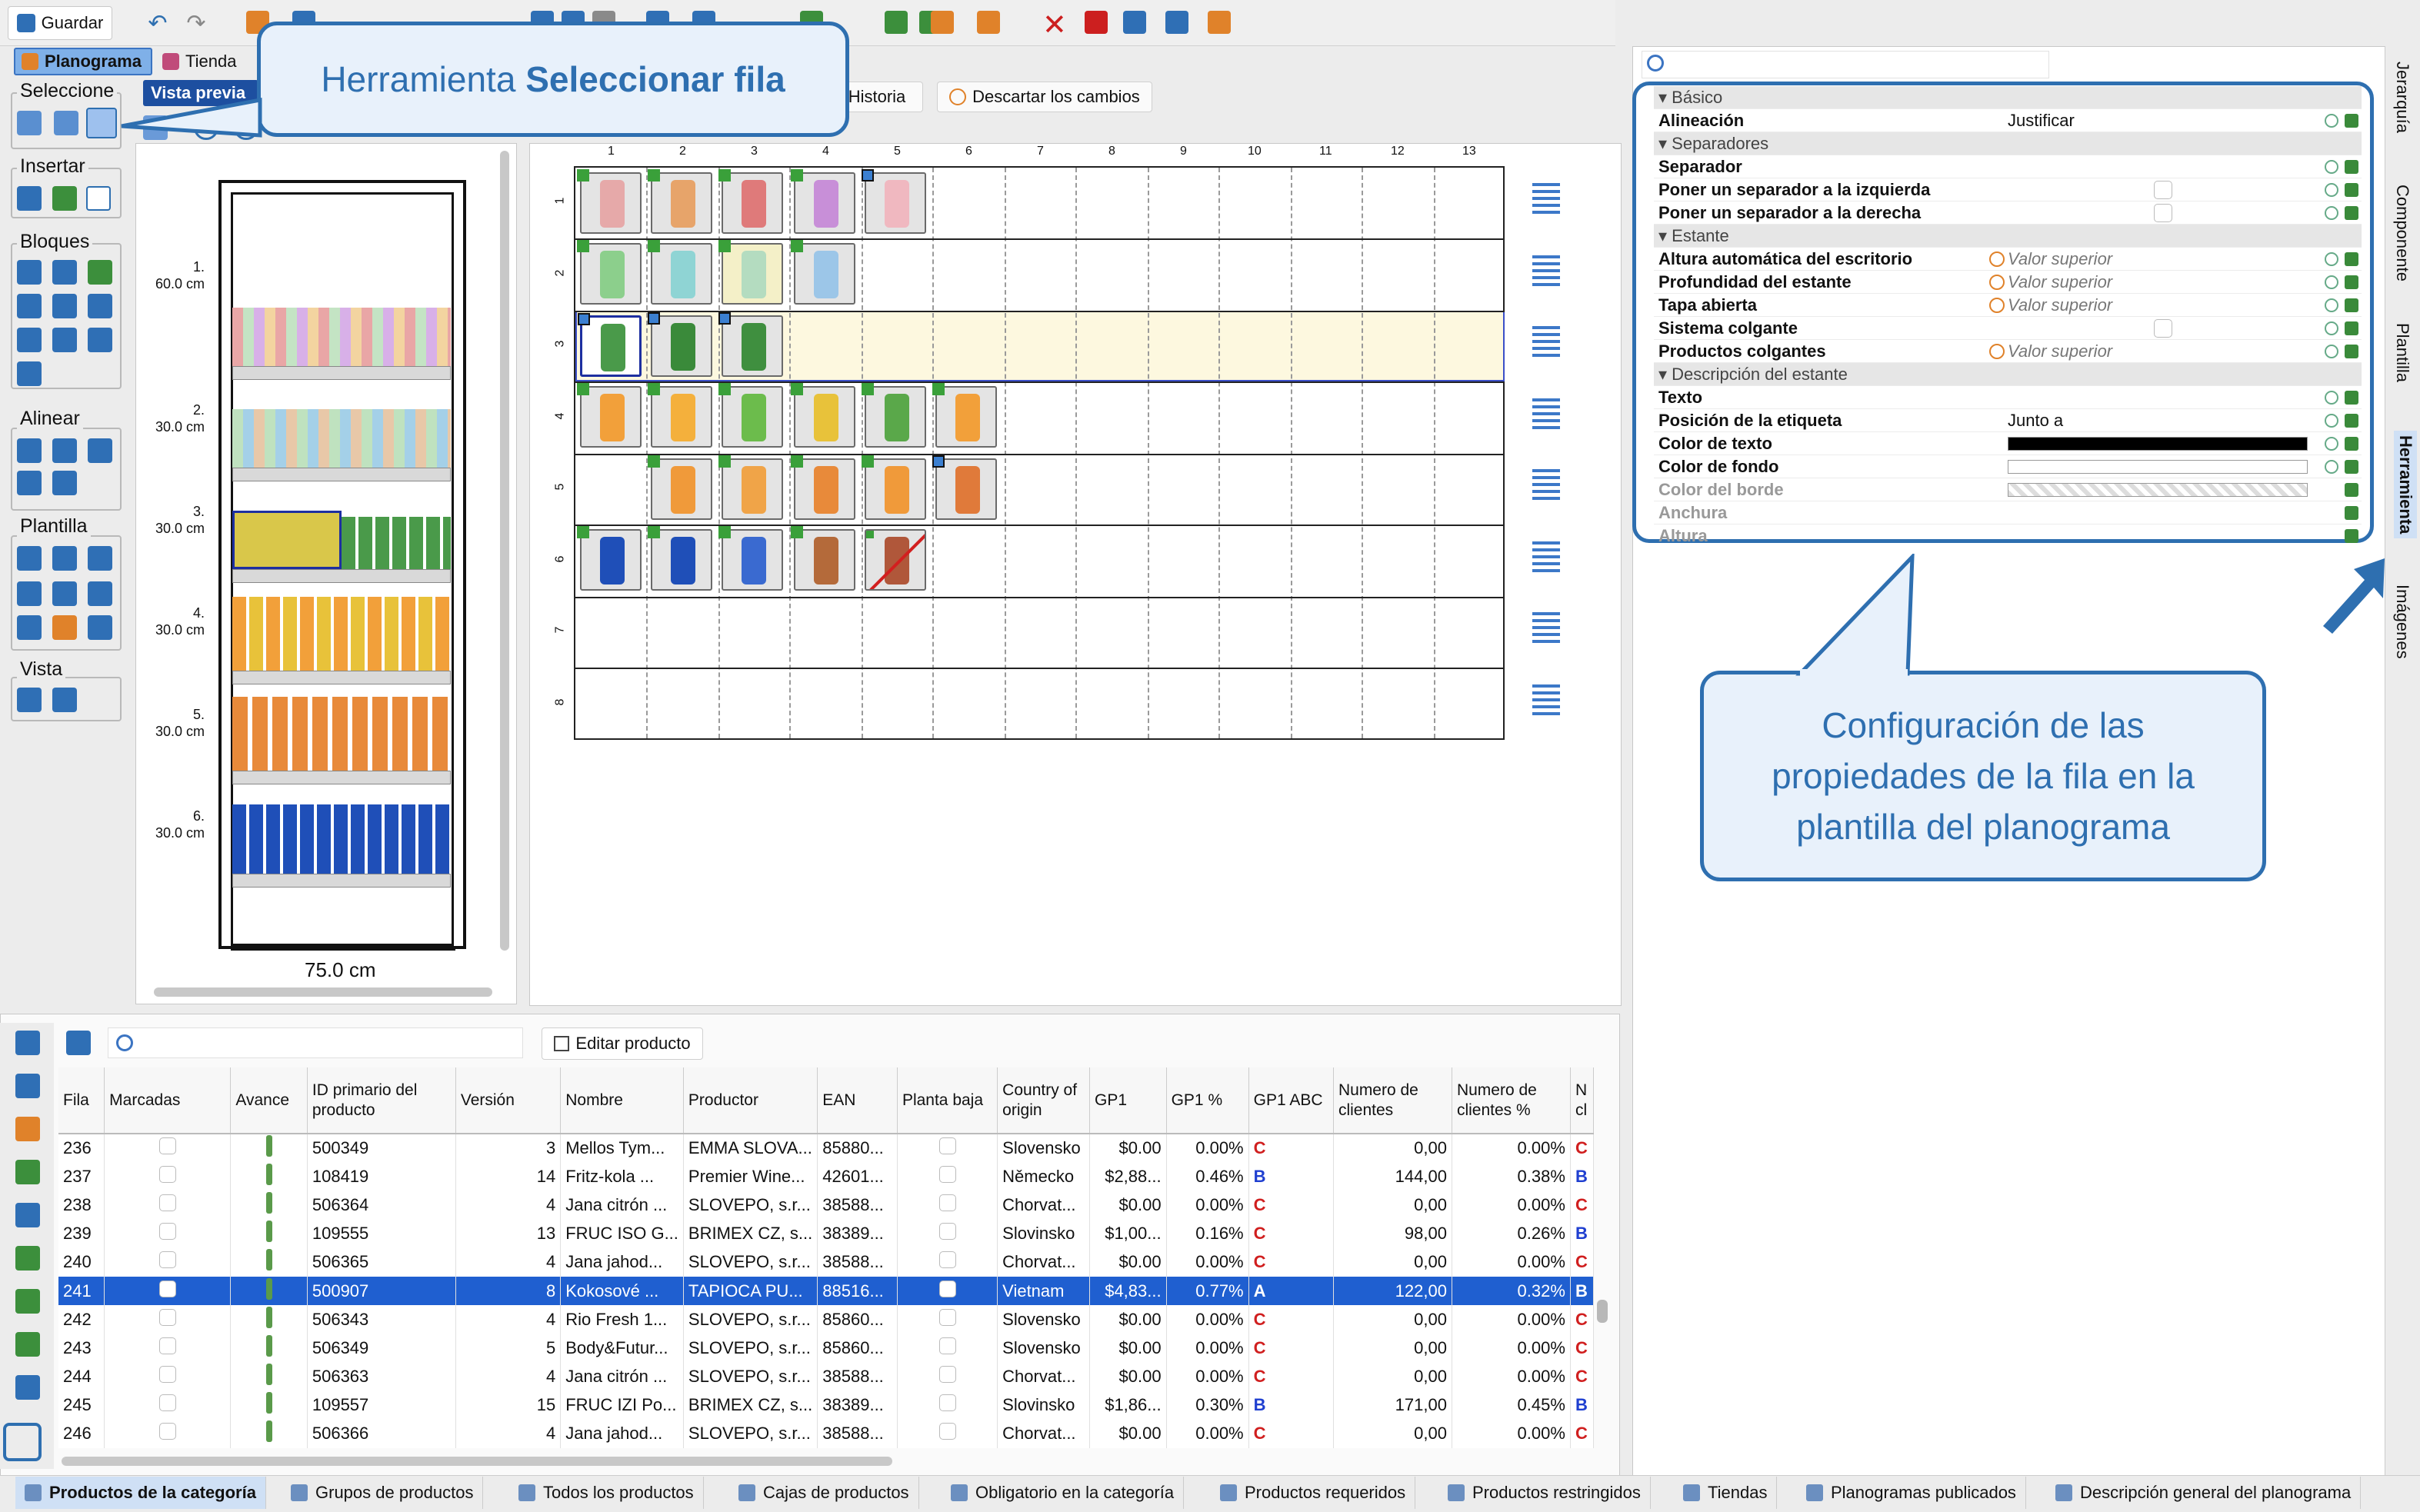 The image size is (2420, 1512). What do you see at coordinates (2158, 443) in the screenshot?
I see `text-color-swatch` at bounding box center [2158, 443].